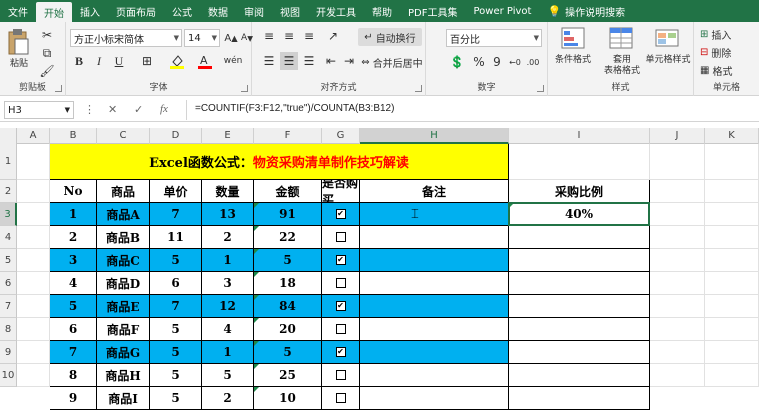  Describe the element at coordinates (254, 11) in the screenshot. I see `tab-review: 审阅` at that location.